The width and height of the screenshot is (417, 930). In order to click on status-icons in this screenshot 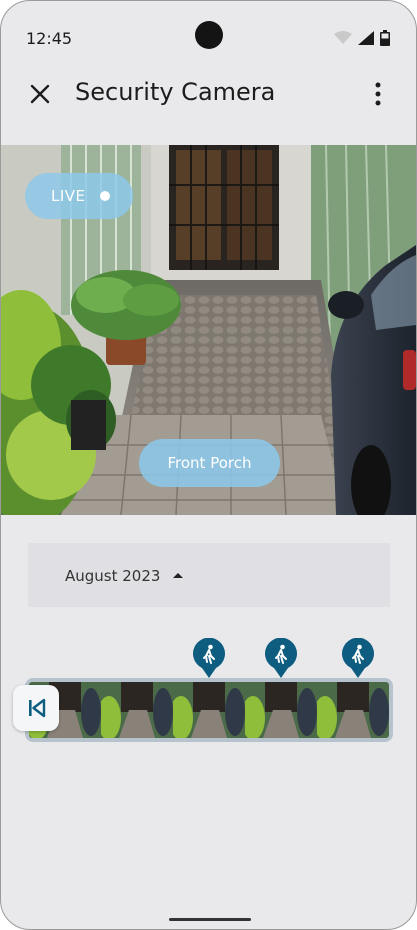, I will do `click(362, 38)`.